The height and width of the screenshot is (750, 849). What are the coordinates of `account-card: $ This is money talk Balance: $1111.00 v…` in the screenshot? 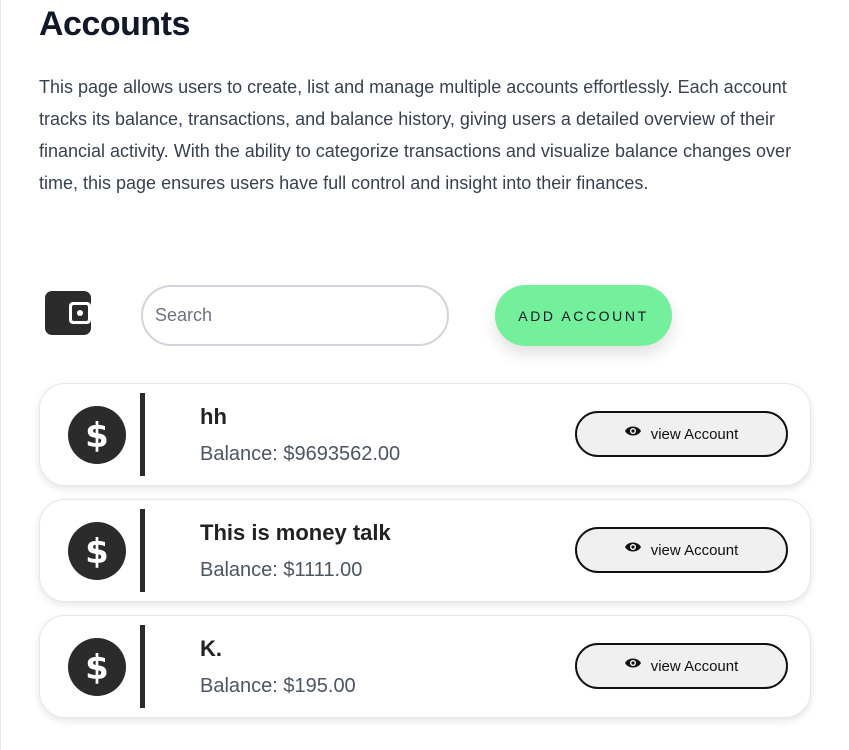 It's located at (425, 550).